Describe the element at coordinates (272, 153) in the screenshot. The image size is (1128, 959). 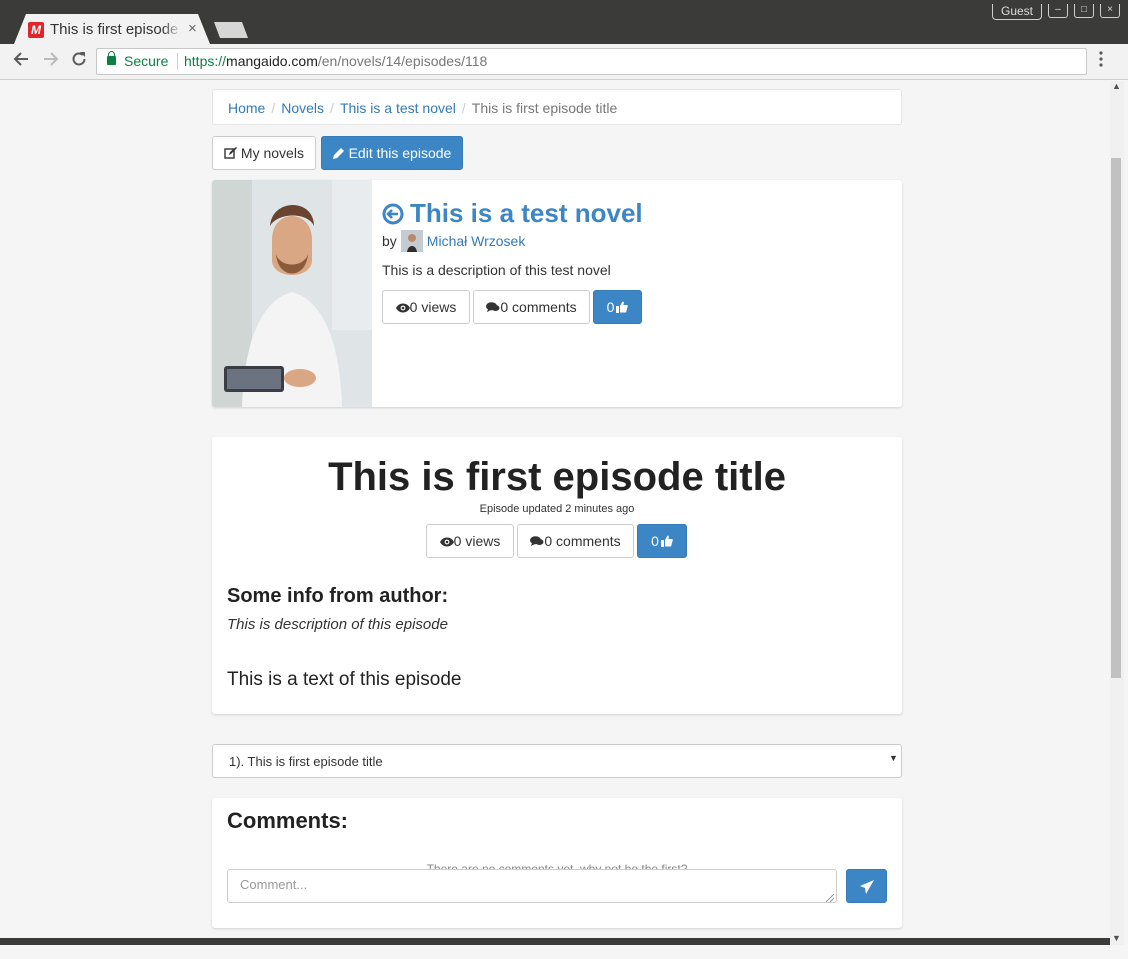
I see `my-novels-label: My novels` at that location.